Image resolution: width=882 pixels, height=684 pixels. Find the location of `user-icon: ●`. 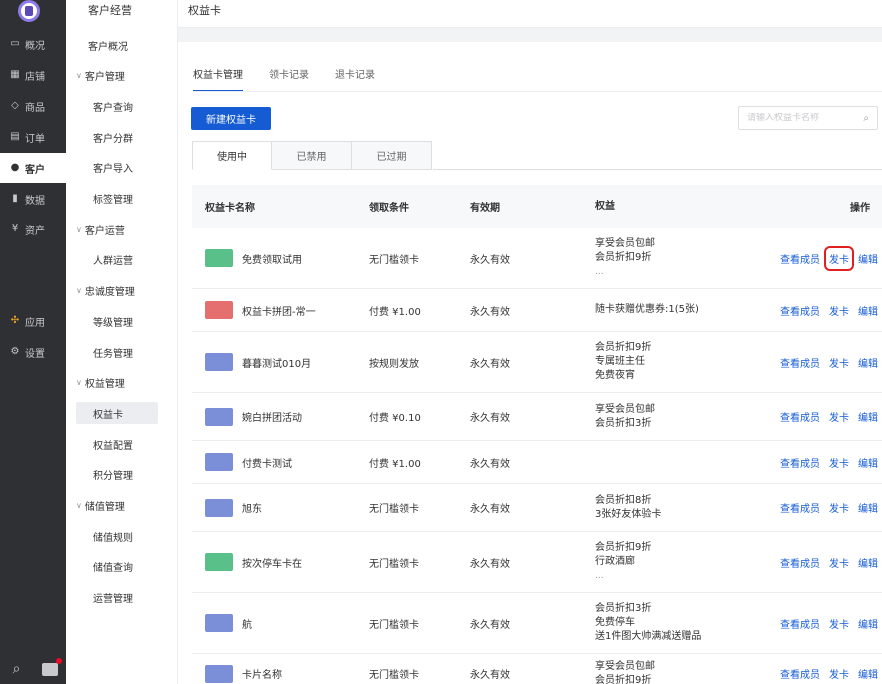

user-icon: ● is located at coordinates (15, 167).